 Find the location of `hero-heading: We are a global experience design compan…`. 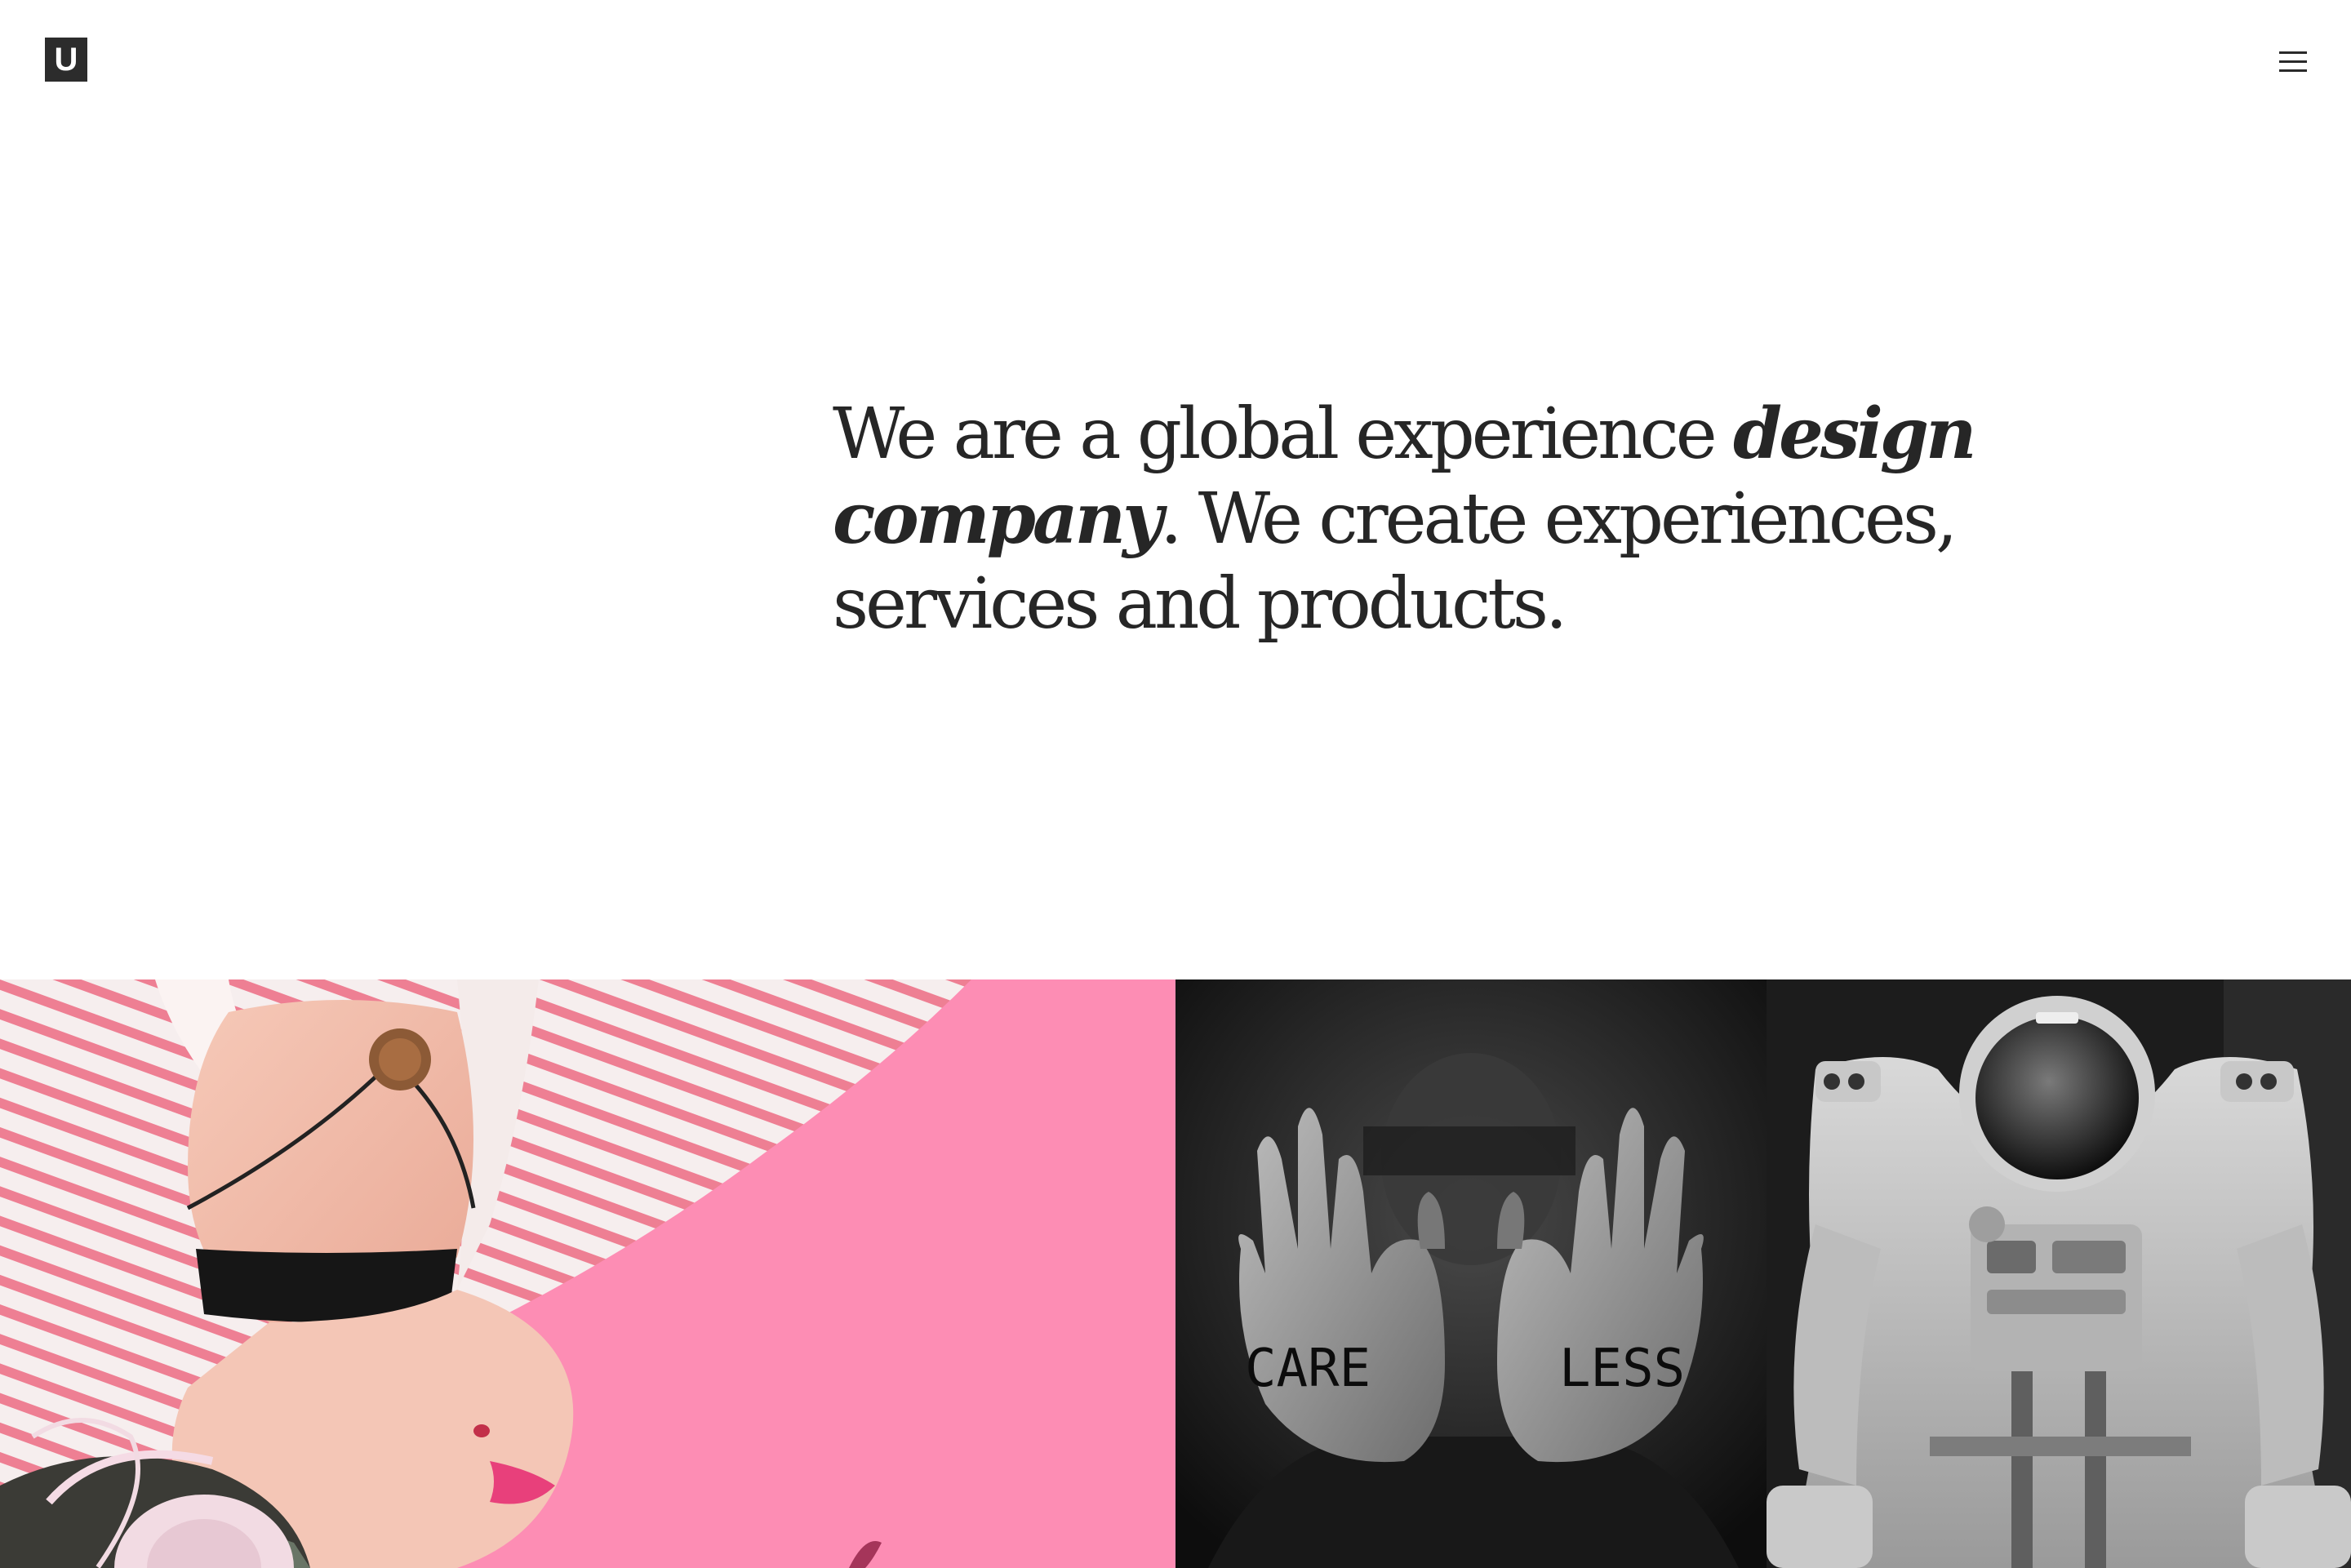

hero-heading: We are a global experience design compan… is located at coordinates (1526, 519).